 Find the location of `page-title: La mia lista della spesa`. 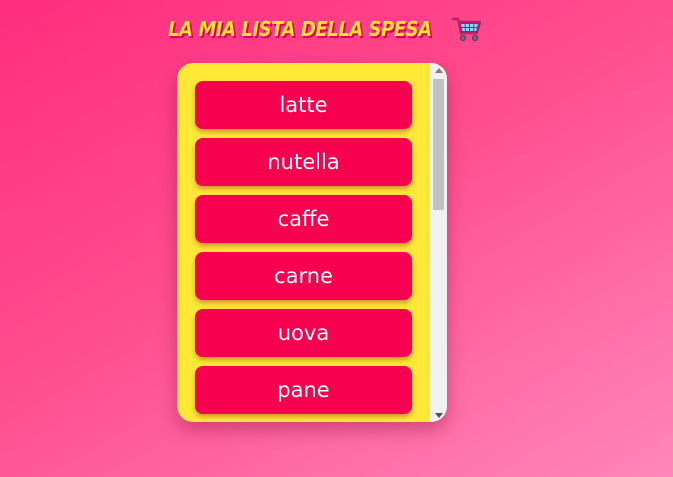

page-title: La mia lista della spesa is located at coordinates (300, 29).